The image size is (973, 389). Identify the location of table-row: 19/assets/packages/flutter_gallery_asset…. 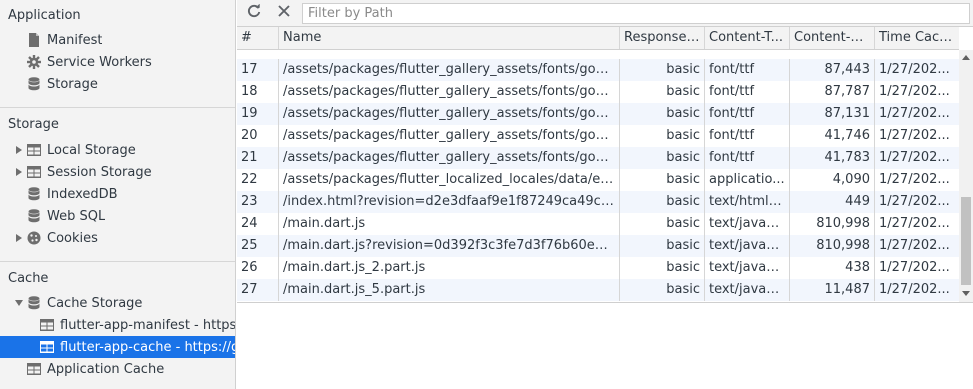
(598, 114).